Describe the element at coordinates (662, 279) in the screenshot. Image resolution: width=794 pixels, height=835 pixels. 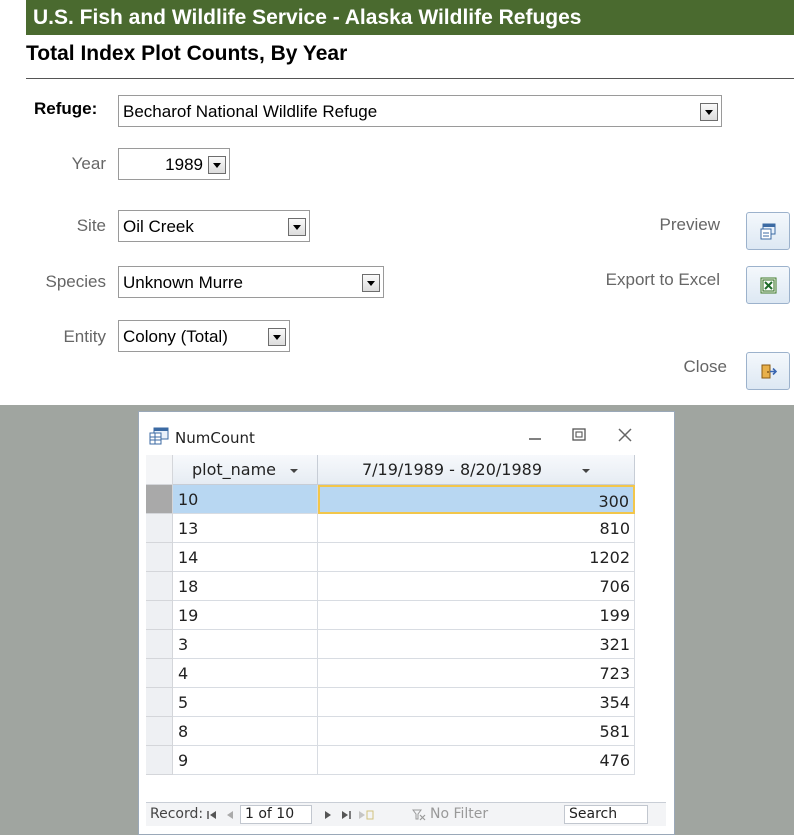
I see `export-label: Export to Excel` at that location.